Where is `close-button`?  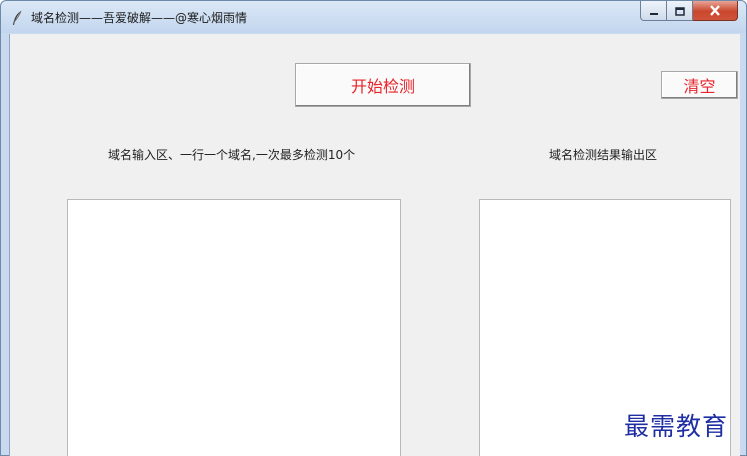 close-button is located at coordinates (715, 11).